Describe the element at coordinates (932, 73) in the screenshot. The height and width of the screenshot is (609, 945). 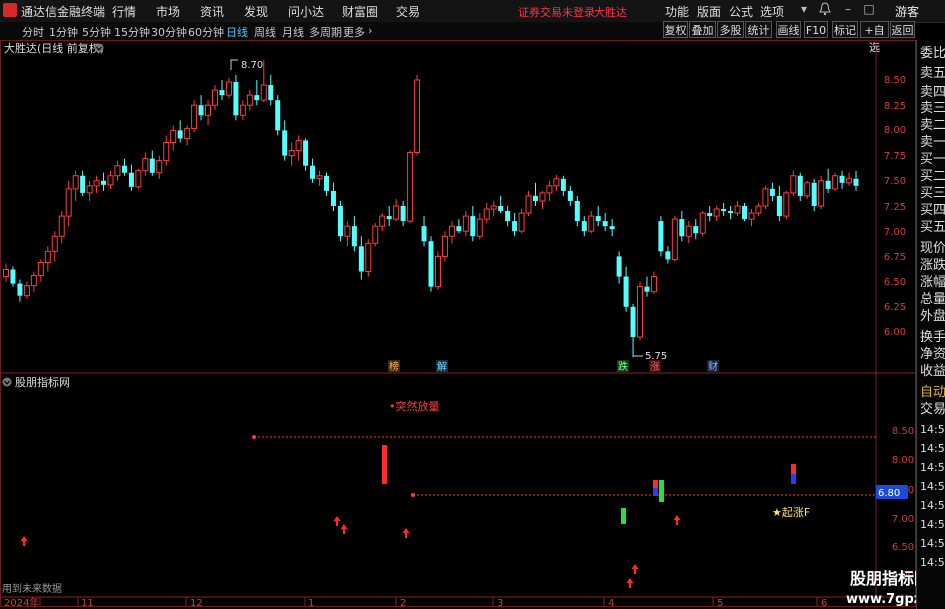
I see `panel-label: 卖五` at that location.